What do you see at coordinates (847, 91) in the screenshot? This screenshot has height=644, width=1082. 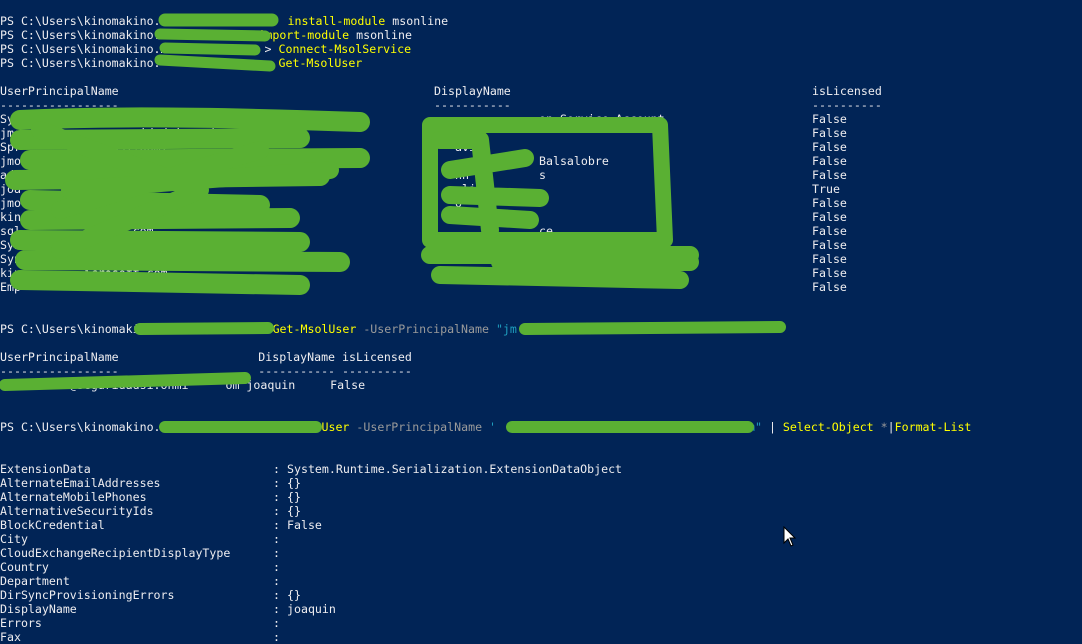 I see `table-header-islicensed: isLicensed` at bounding box center [847, 91].